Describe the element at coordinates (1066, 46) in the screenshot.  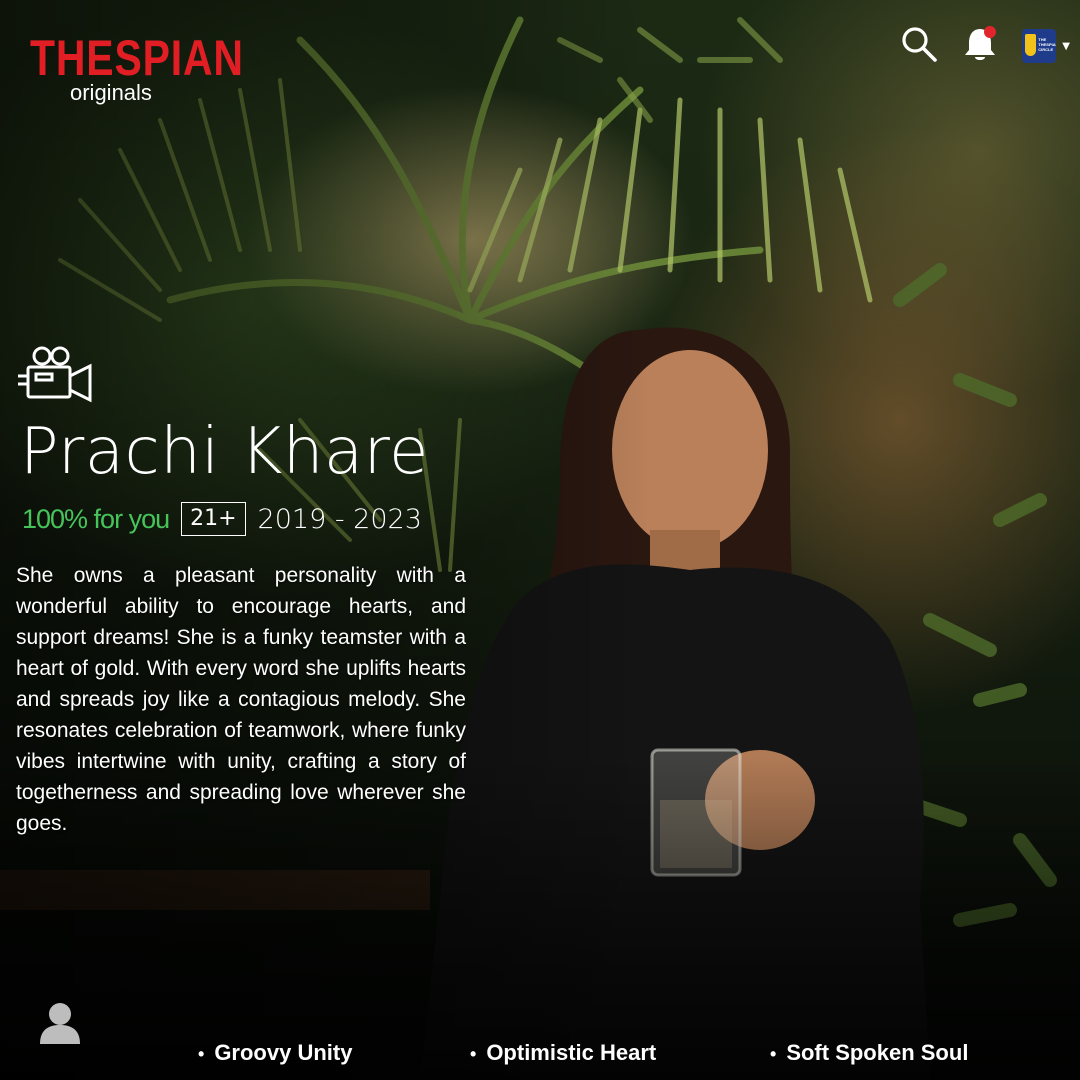
I see `chevron-down-icon: ▼` at that location.